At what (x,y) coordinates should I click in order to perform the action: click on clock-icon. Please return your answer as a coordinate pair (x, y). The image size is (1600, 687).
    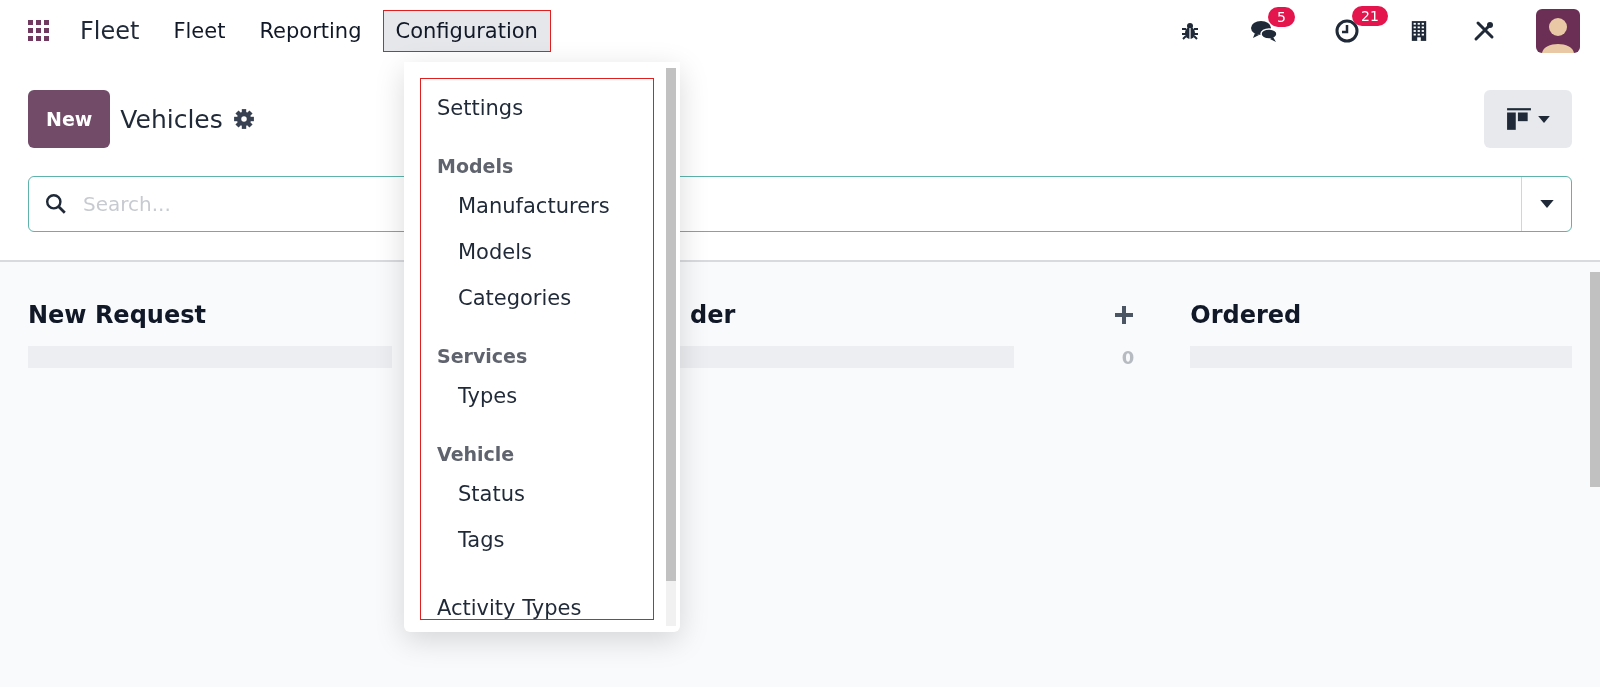
    Looking at the image, I should click on (1347, 31).